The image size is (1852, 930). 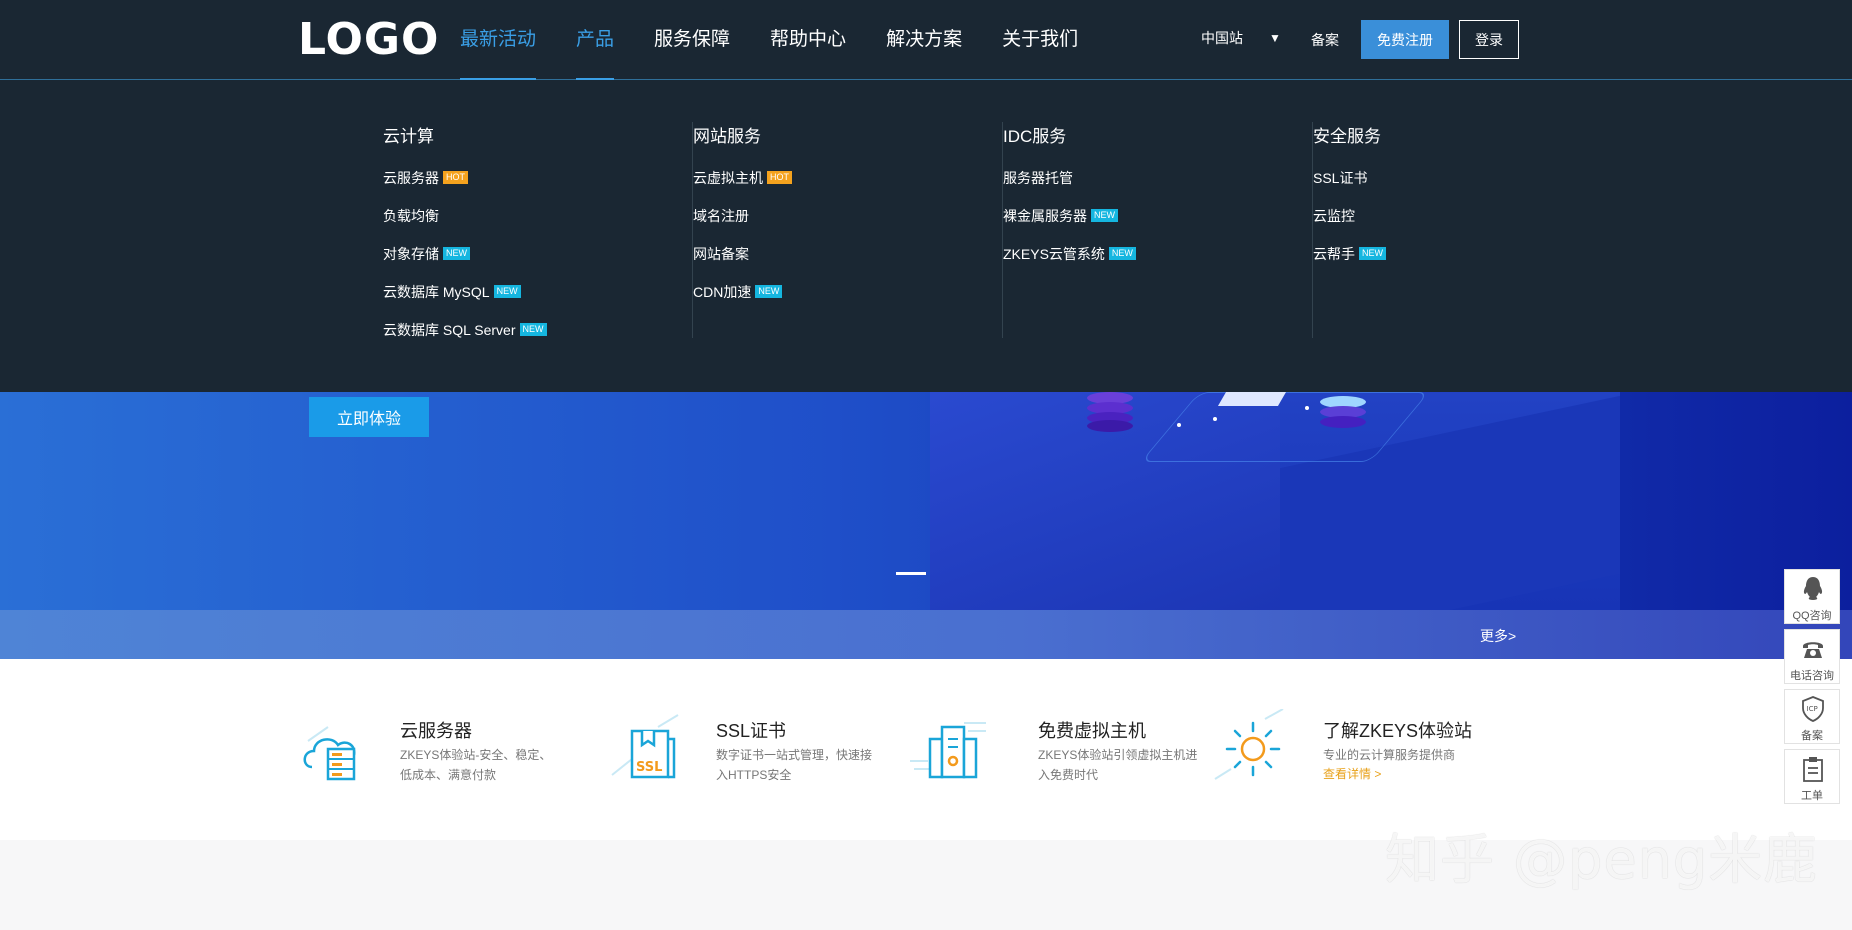 I want to click on dropdown-item-load-balancing: 负载均衡, so click(x=537, y=225).